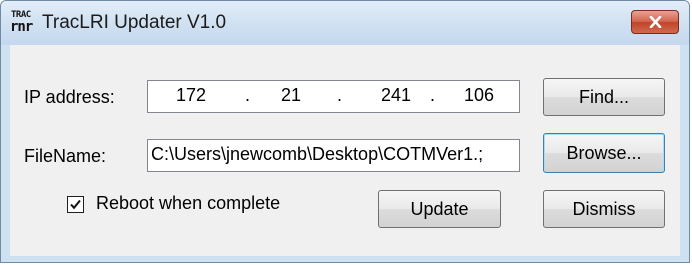 The height and width of the screenshot is (265, 692). I want to click on ip-octet-2: 21, so click(291, 95).